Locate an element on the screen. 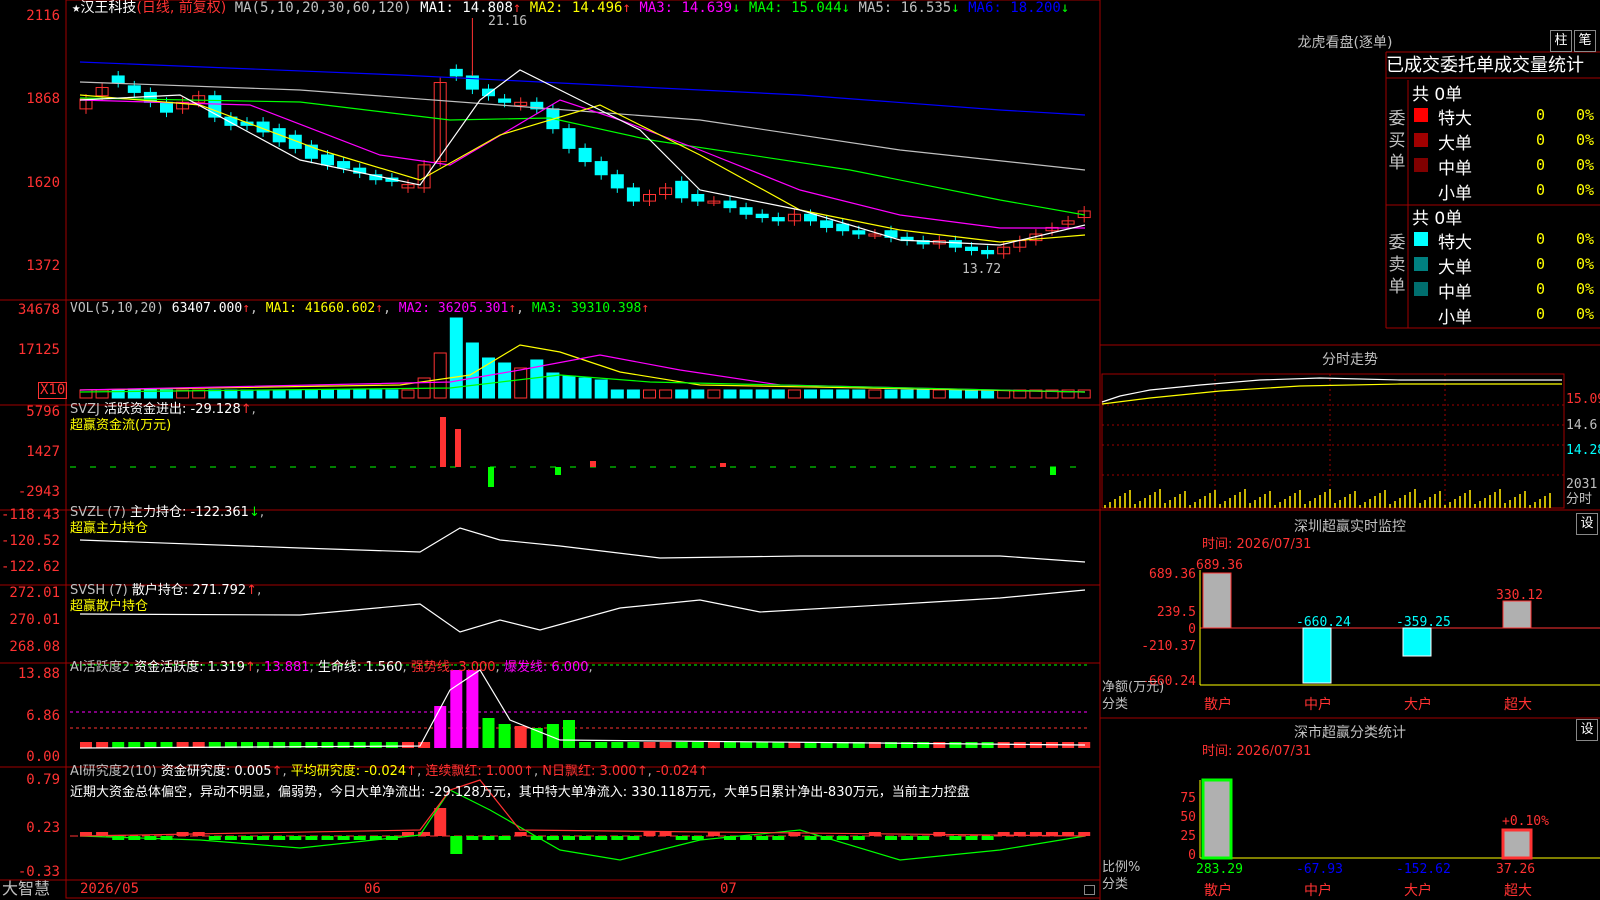 The height and width of the screenshot is (900, 1600). period-label: (日线, 前复权) is located at coordinates (181, 8).